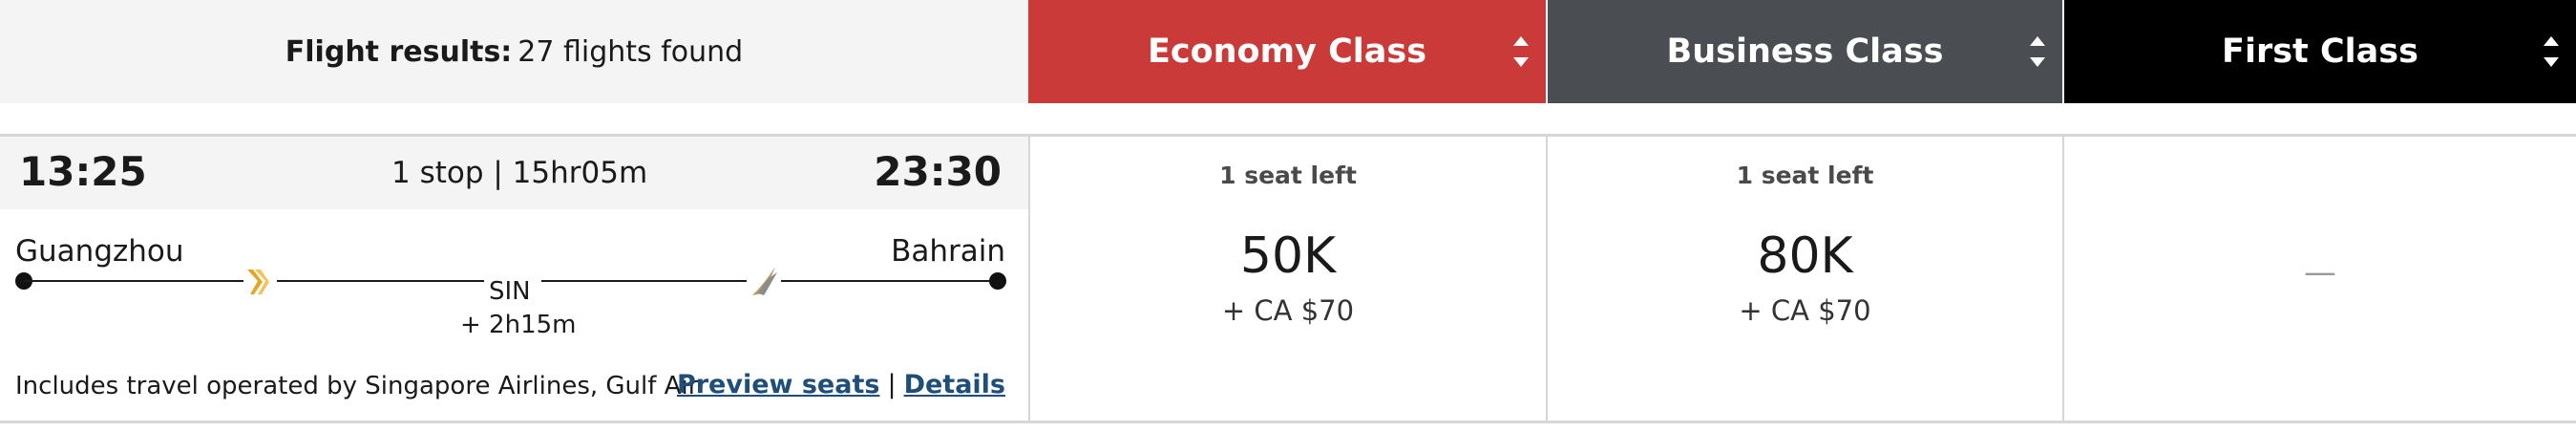 The height and width of the screenshot is (432, 2576). What do you see at coordinates (1805, 256) in the screenshot?
I see `fare-points: 80K` at bounding box center [1805, 256].